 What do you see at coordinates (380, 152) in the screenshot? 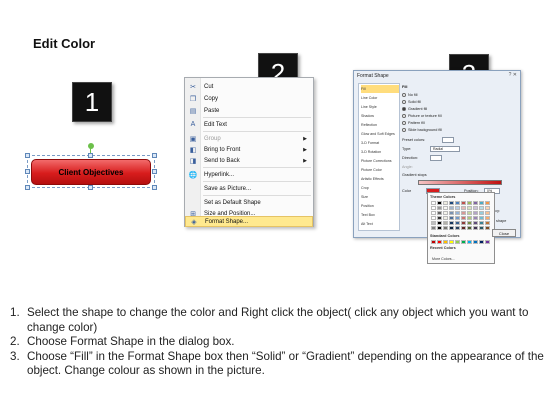
I see `category-3d-rotation: 3-D Rotation` at bounding box center [380, 152].